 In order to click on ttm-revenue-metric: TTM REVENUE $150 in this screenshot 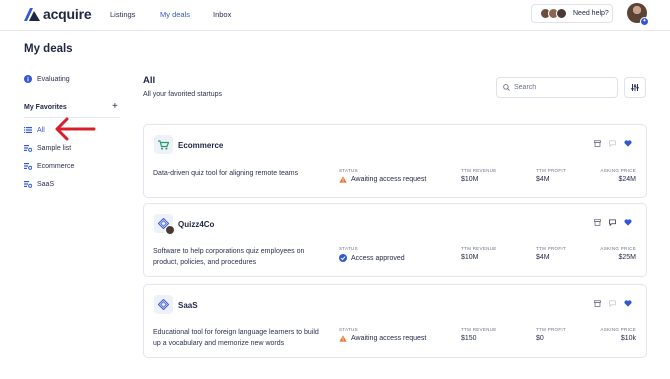, I will do `click(479, 334)`.